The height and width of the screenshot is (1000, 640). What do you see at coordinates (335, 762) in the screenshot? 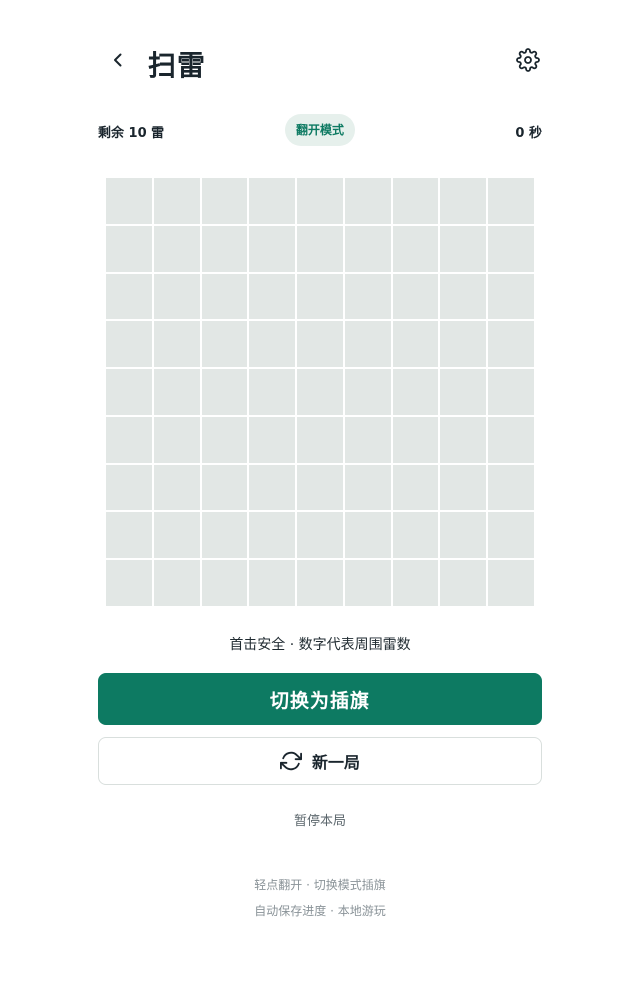
I see `new-game-label: 新一局` at bounding box center [335, 762].